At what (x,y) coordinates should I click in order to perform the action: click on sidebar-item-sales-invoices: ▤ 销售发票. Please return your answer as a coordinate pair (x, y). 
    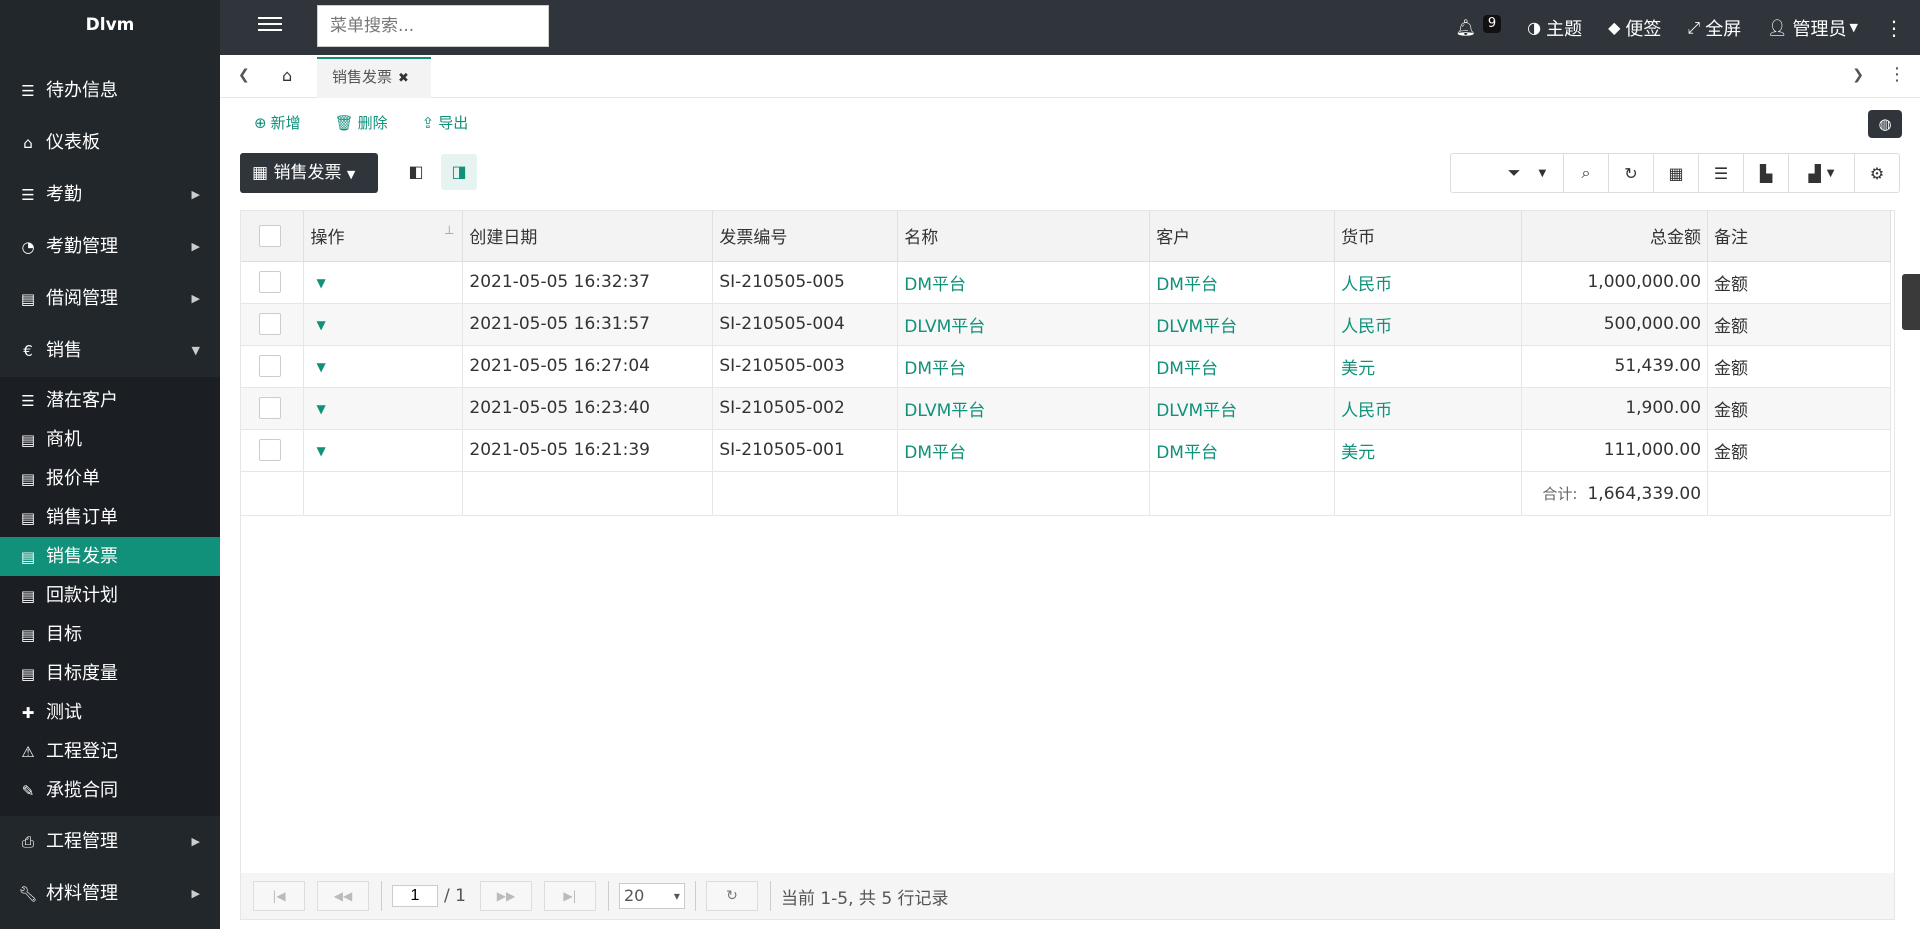
    Looking at the image, I should click on (110, 556).